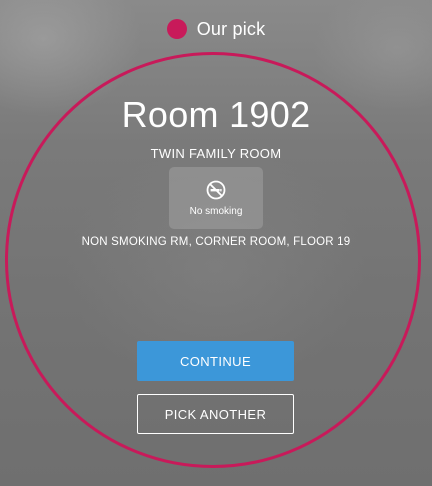  I want to click on continue-button: CONTINUE, so click(215, 361).